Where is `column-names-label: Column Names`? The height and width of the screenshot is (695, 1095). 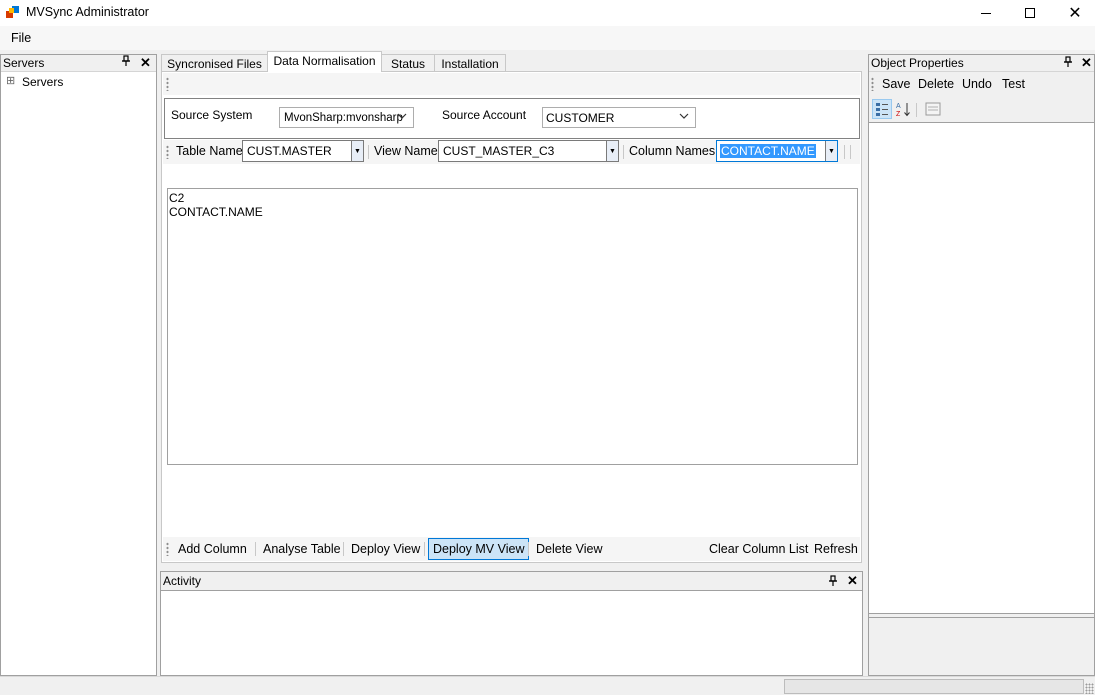
column-names-label: Column Names is located at coordinates (672, 151).